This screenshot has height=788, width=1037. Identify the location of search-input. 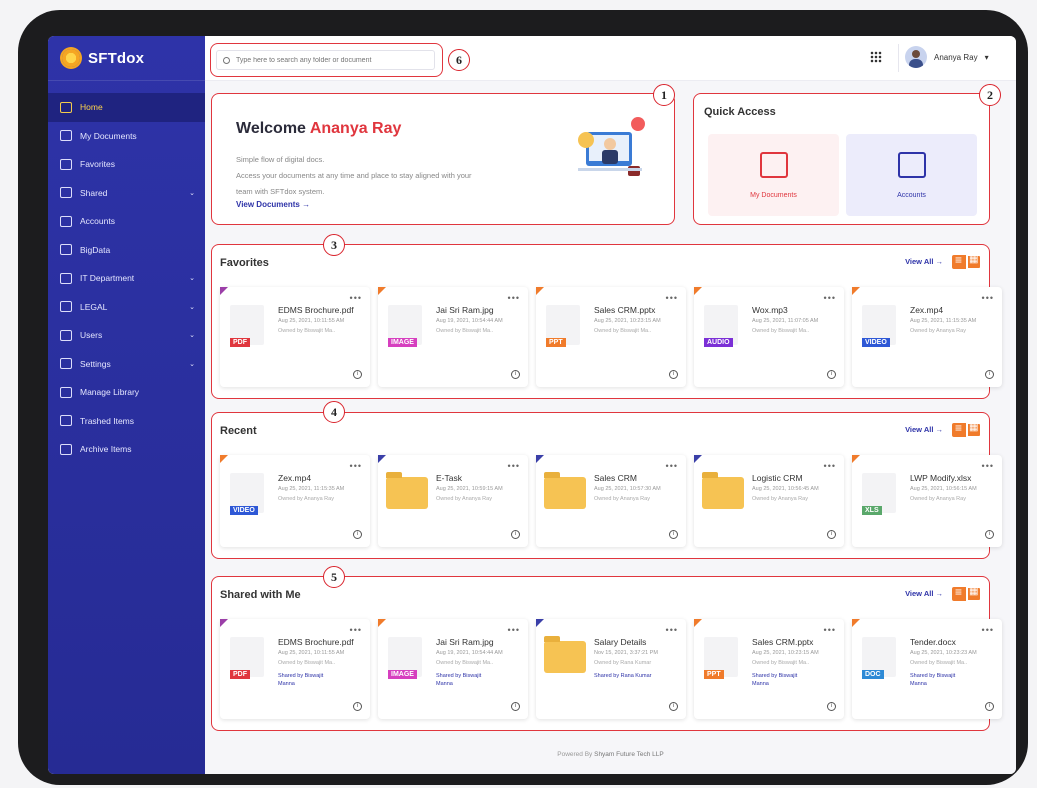
(328, 60).